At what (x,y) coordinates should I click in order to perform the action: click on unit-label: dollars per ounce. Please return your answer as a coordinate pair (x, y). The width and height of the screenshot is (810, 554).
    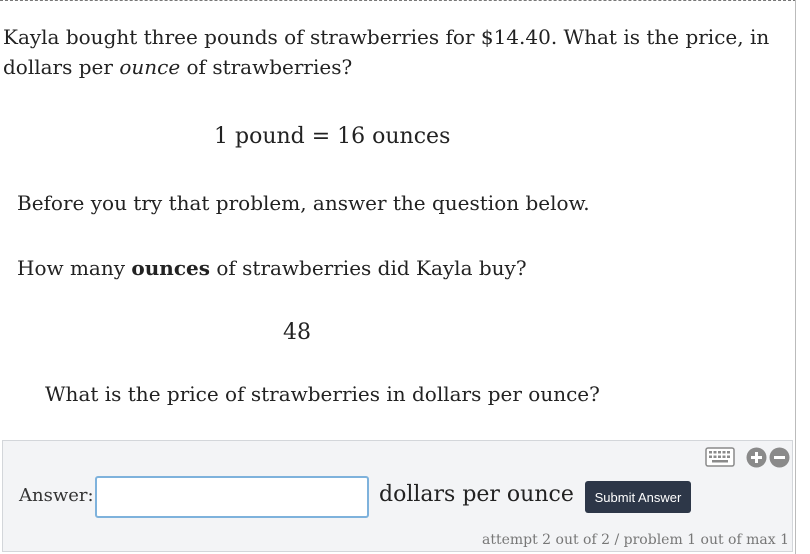
    Looking at the image, I should click on (476, 494).